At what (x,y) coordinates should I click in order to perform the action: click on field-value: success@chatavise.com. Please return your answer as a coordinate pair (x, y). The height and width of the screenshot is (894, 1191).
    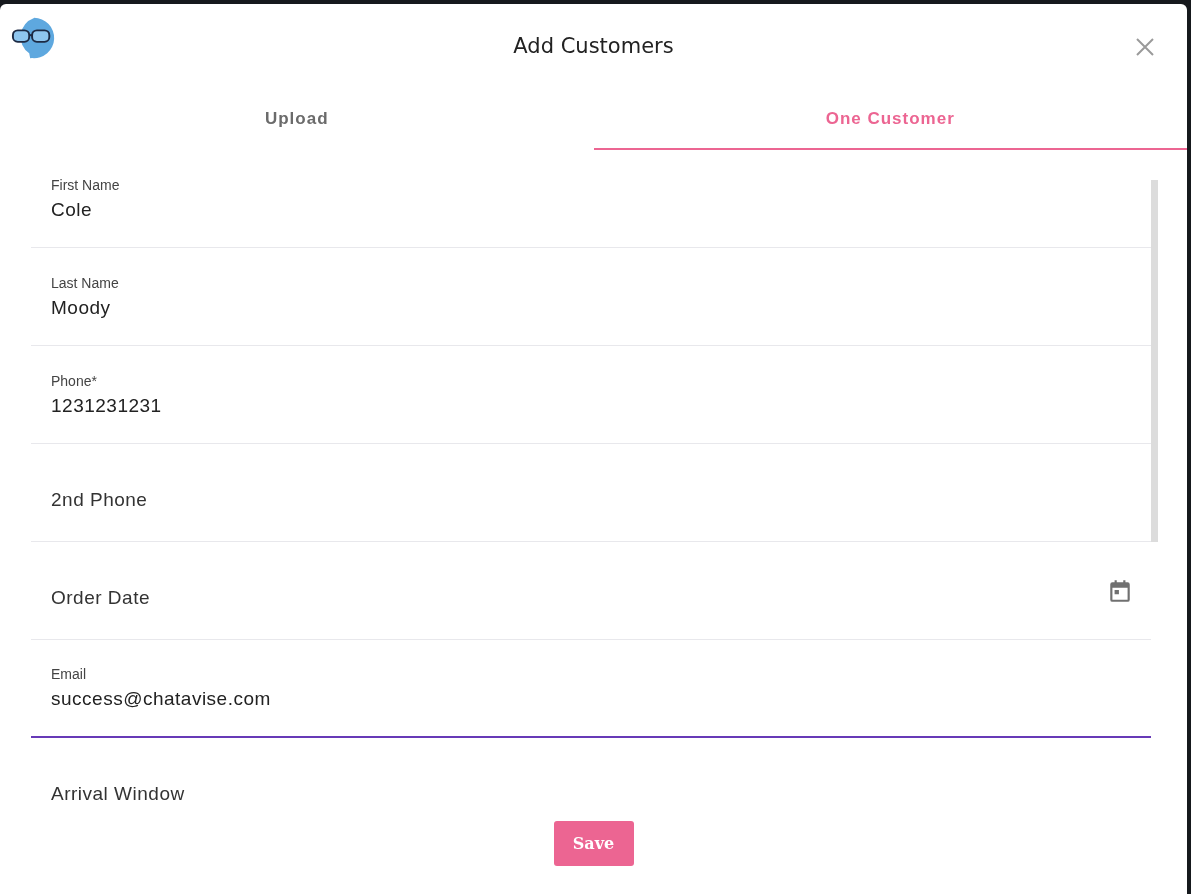
    Looking at the image, I should click on (161, 699).